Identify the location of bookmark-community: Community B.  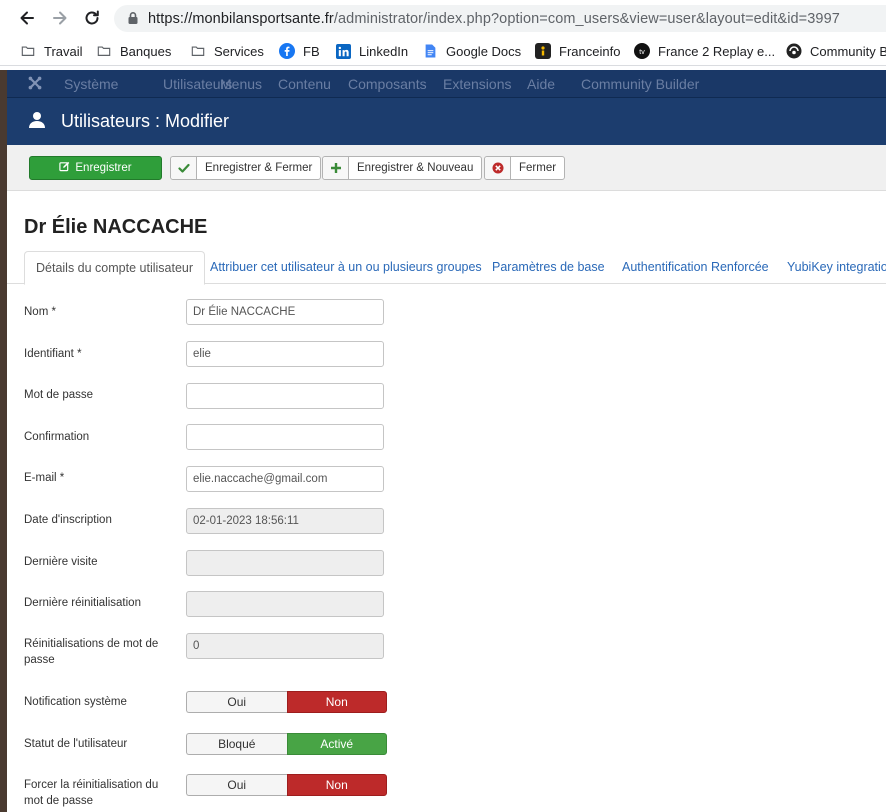
(836, 51).